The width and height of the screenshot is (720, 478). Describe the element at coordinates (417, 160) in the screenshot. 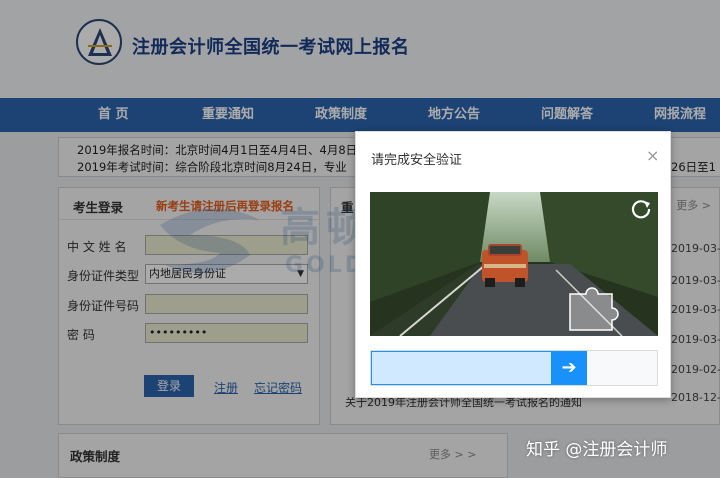

I see `modal-title: 请完成安全验证` at that location.